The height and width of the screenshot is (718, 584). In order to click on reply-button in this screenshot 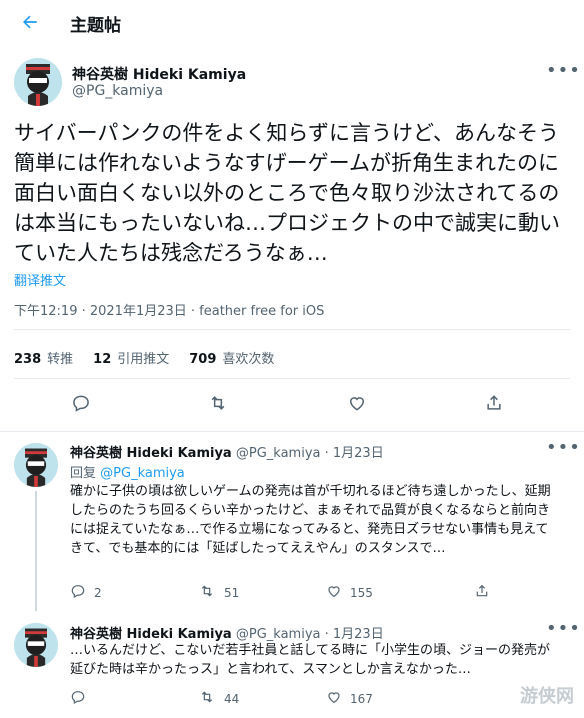, I will do `click(82, 698)`.